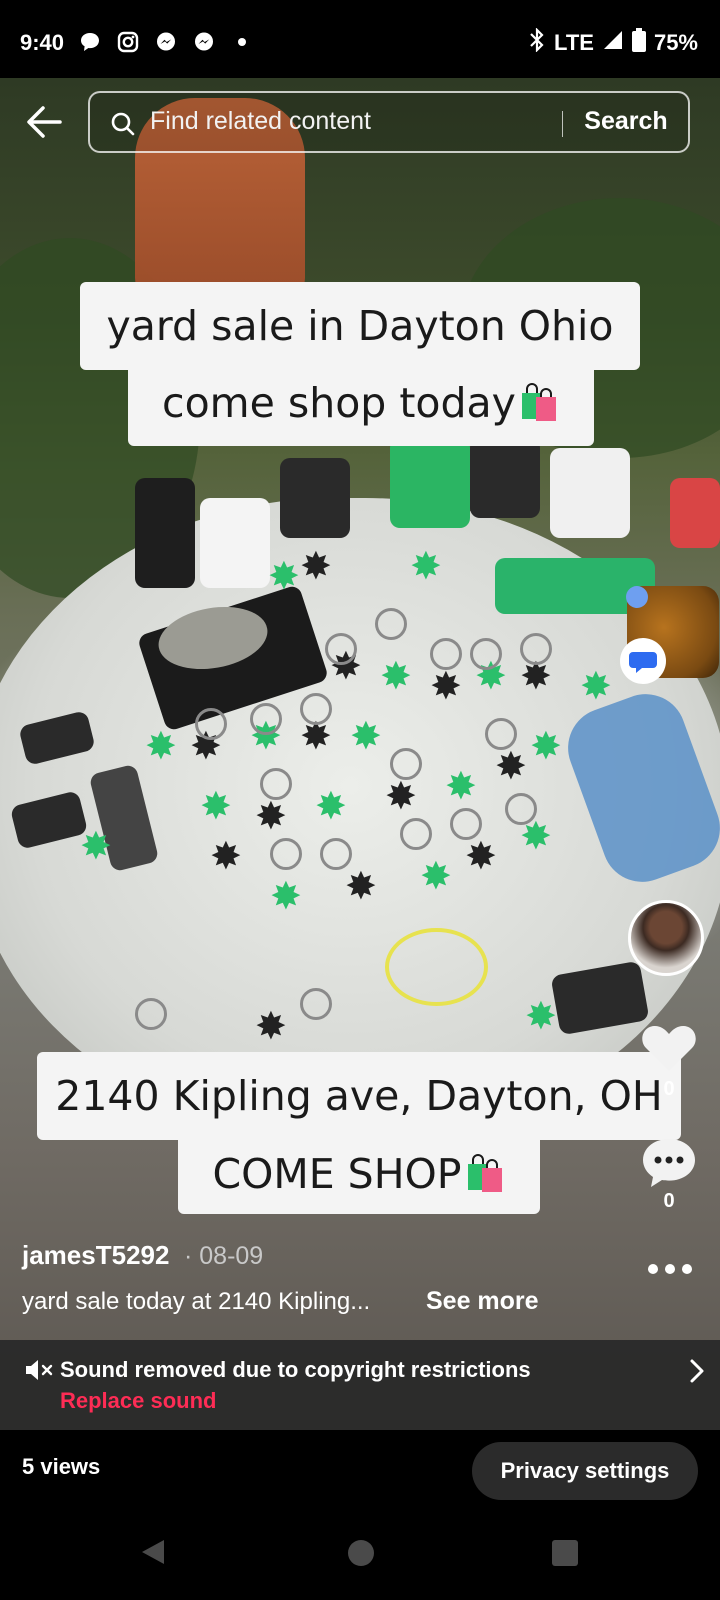  I want to click on views-count: 5 views, so click(61, 1466).